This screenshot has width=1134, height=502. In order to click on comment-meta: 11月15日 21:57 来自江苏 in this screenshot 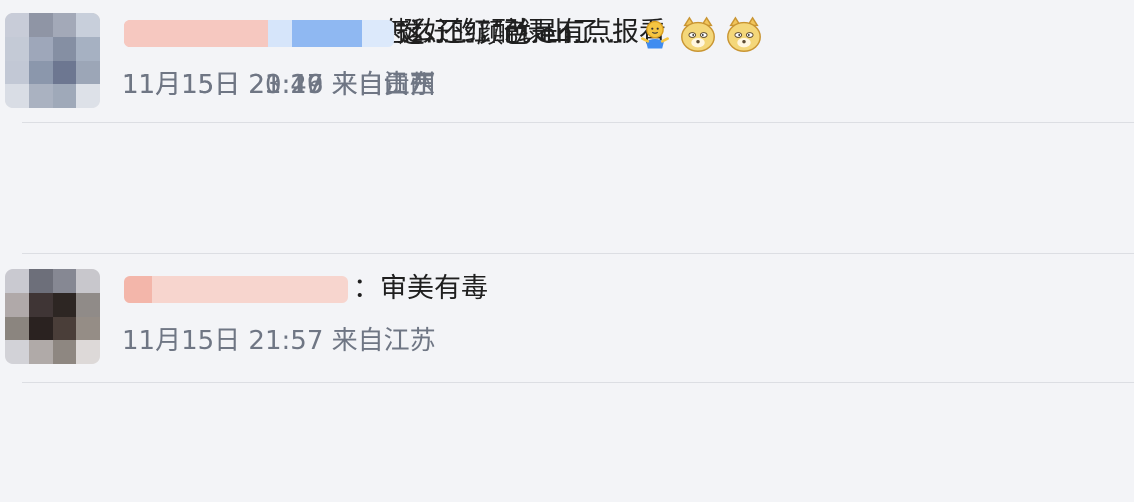, I will do `click(279, 341)`.